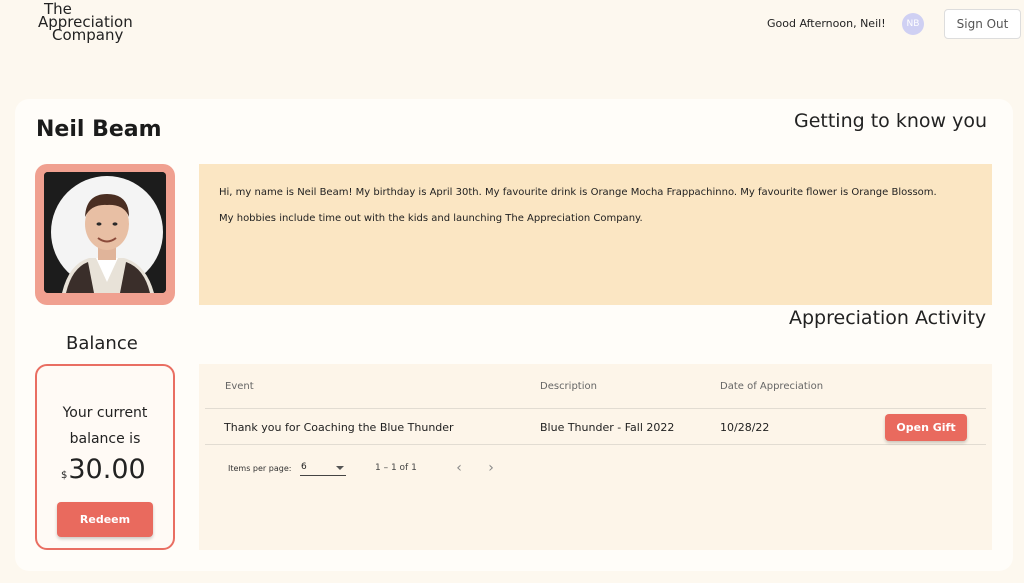 The width and height of the screenshot is (1024, 583). I want to click on items-per-page-value: 6, so click(304, 467).